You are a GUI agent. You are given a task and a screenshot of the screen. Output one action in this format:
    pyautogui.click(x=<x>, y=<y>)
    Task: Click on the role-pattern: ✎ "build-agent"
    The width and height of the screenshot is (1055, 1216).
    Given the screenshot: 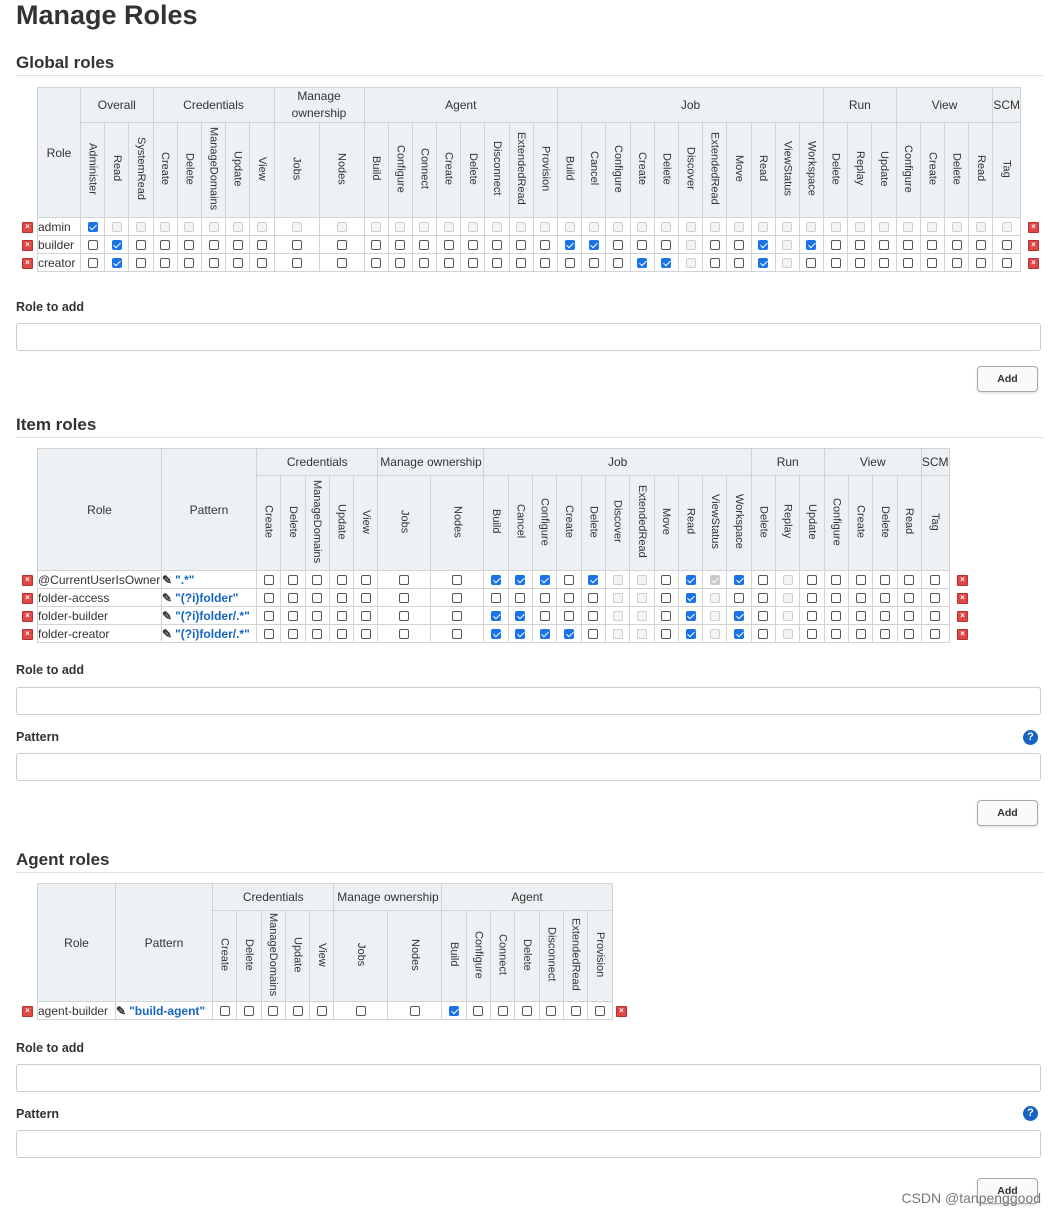 What is the action you would take?
    pyautogui.click(x=164, y=1010)
    